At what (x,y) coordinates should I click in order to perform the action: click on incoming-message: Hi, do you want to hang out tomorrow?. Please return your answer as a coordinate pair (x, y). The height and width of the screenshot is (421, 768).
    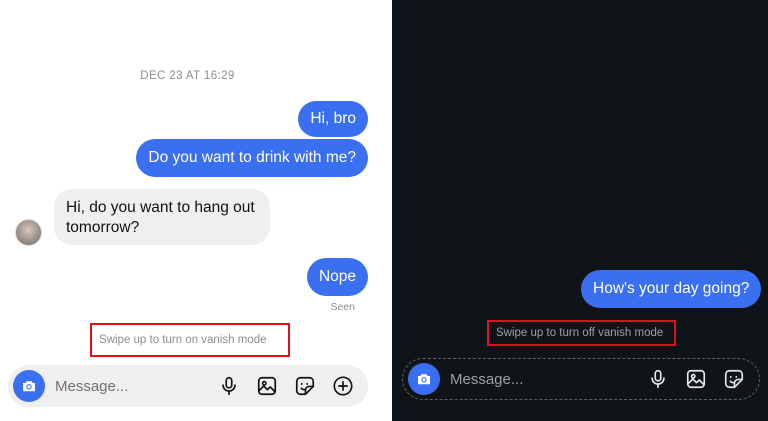
    Looking at the image, I should click on (162, 217).